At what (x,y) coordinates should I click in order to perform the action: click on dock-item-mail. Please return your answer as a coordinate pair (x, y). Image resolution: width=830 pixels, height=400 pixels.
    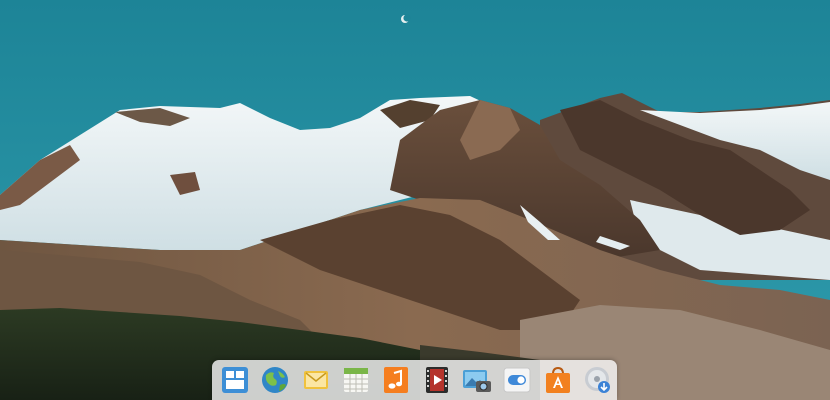
    Looking at the image, I should click on (316, 380).